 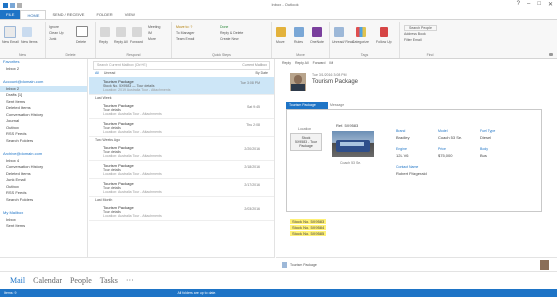 What do you see at coordinates (81, 42) in the screenshot?
I see `delete-button: Delete` at bounding box center [81, 42].